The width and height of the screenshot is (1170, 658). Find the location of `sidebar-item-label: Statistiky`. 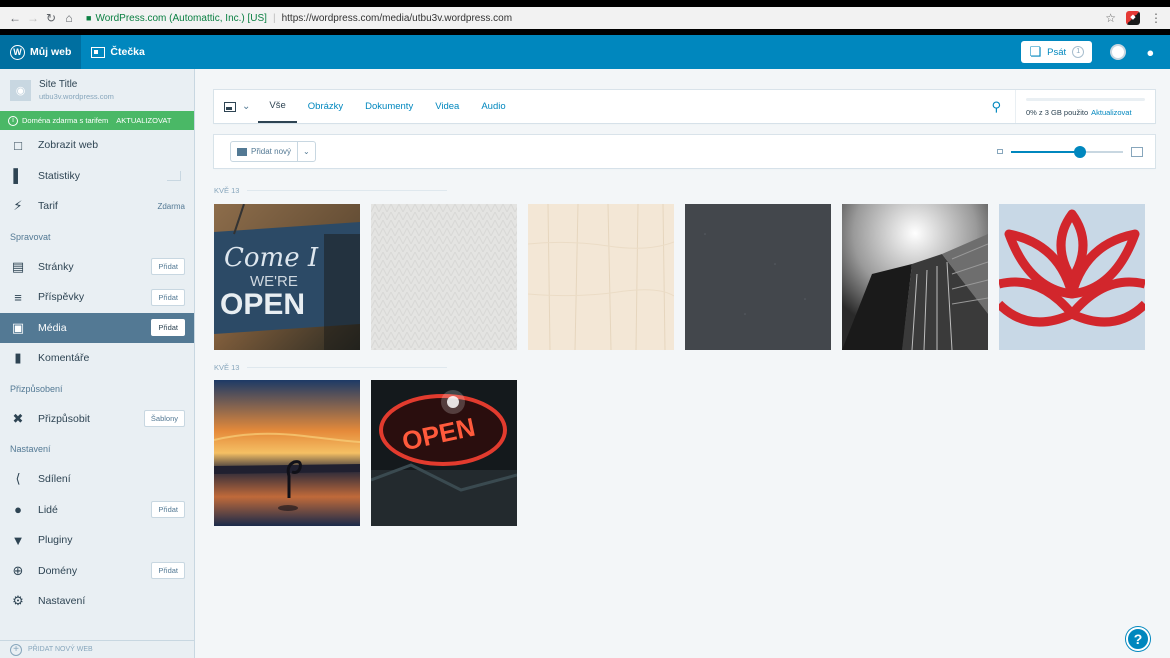

sidebar-item-label: Statistiky is located at coordinates (59, 175).